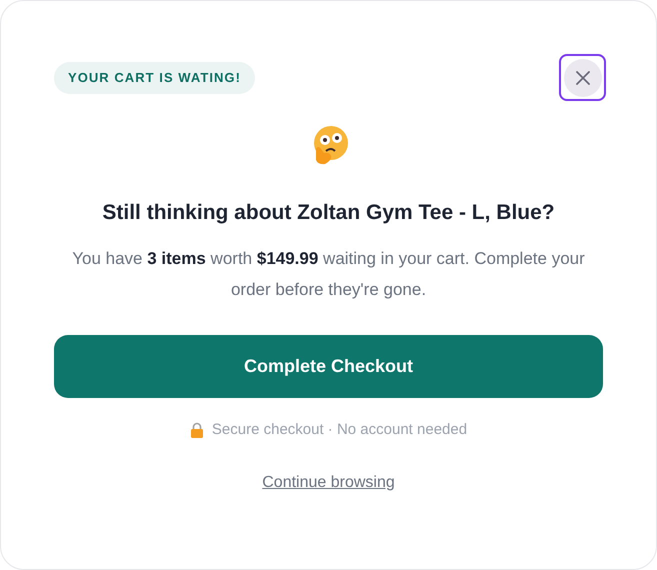  I want to click on security-note: Secure checkout · No account needed, so click(340, 430).